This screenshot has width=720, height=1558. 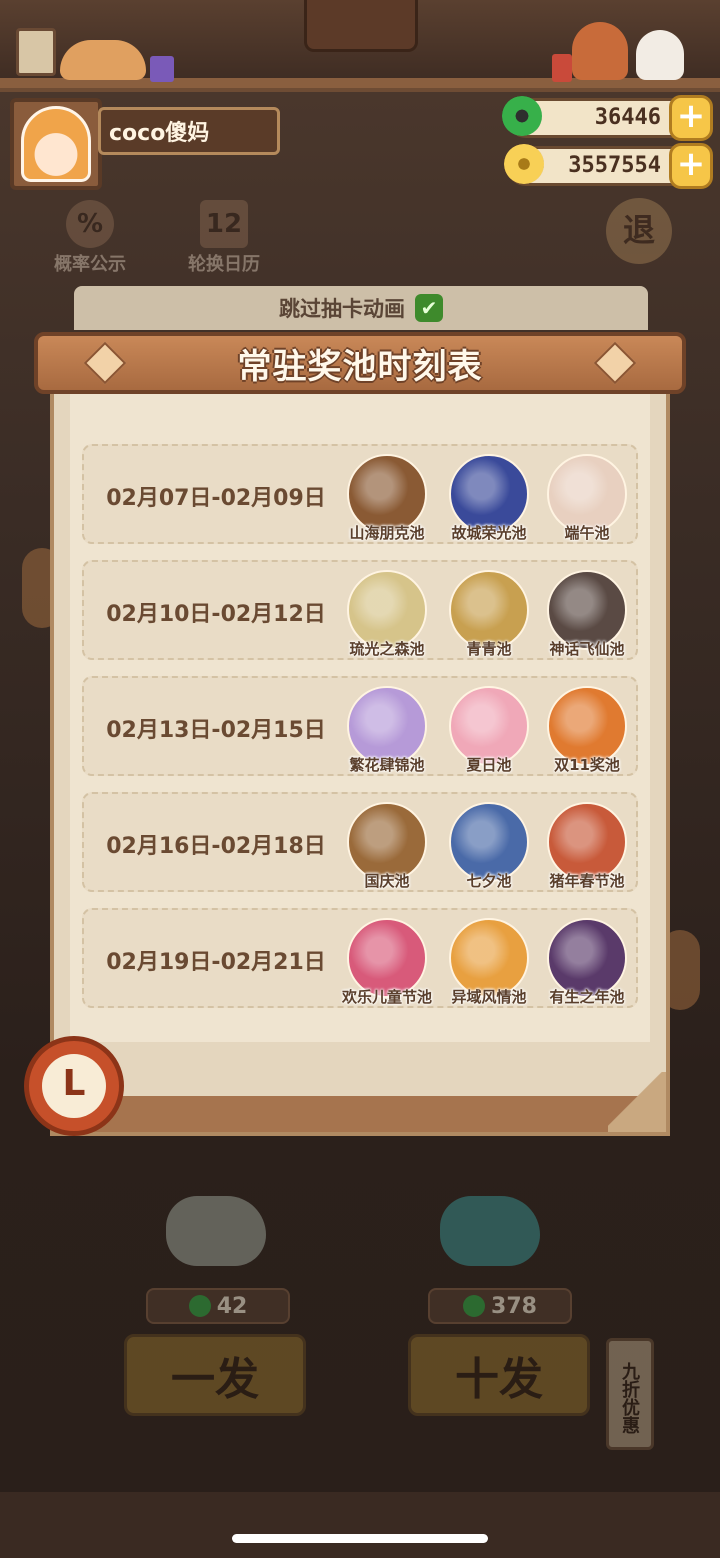 I want to click on pool-item: 异域风情池, so click(x=489, y=963).